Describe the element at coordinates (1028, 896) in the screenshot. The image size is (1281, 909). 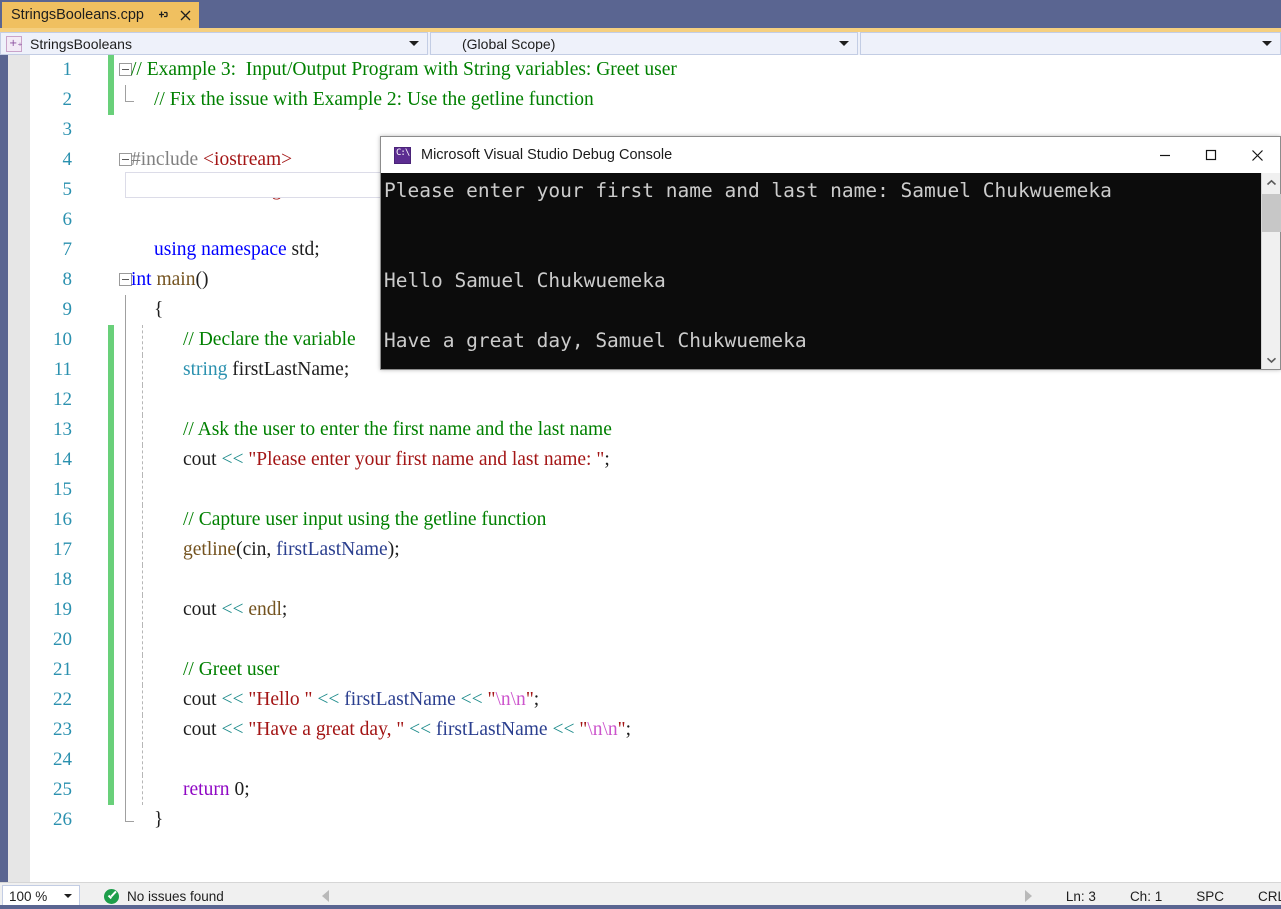
I see `nav-next-icon` at that location.